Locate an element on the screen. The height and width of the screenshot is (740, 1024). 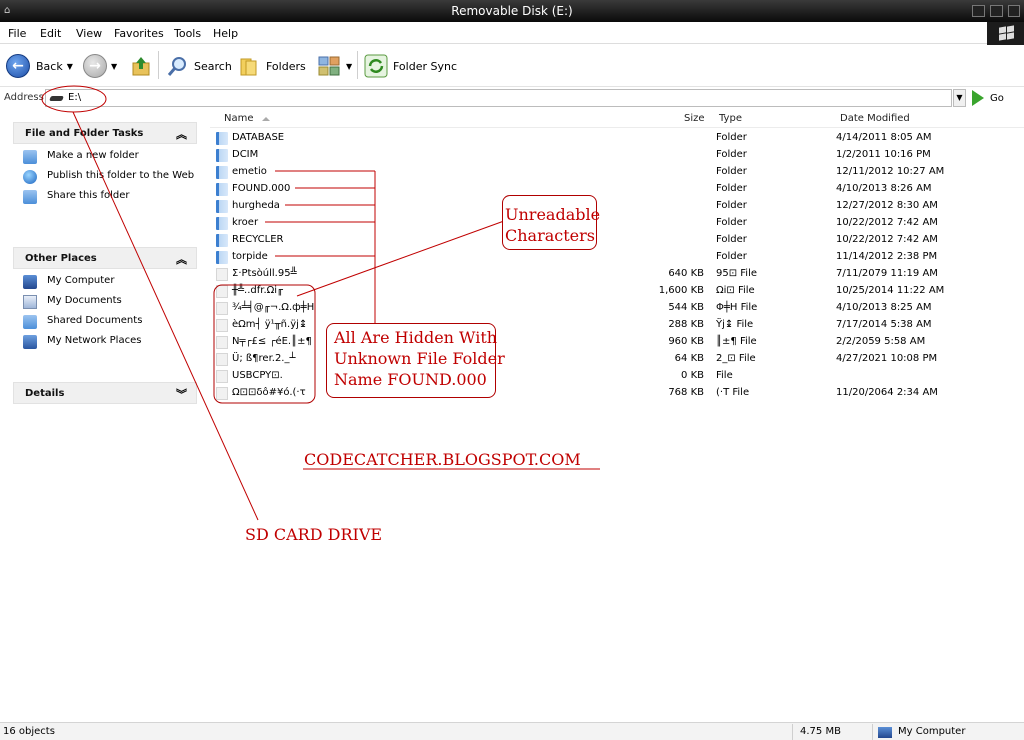
file-folder-tasks-header: File and Folder Tasks ︽ is located at coordinates (105, 133).